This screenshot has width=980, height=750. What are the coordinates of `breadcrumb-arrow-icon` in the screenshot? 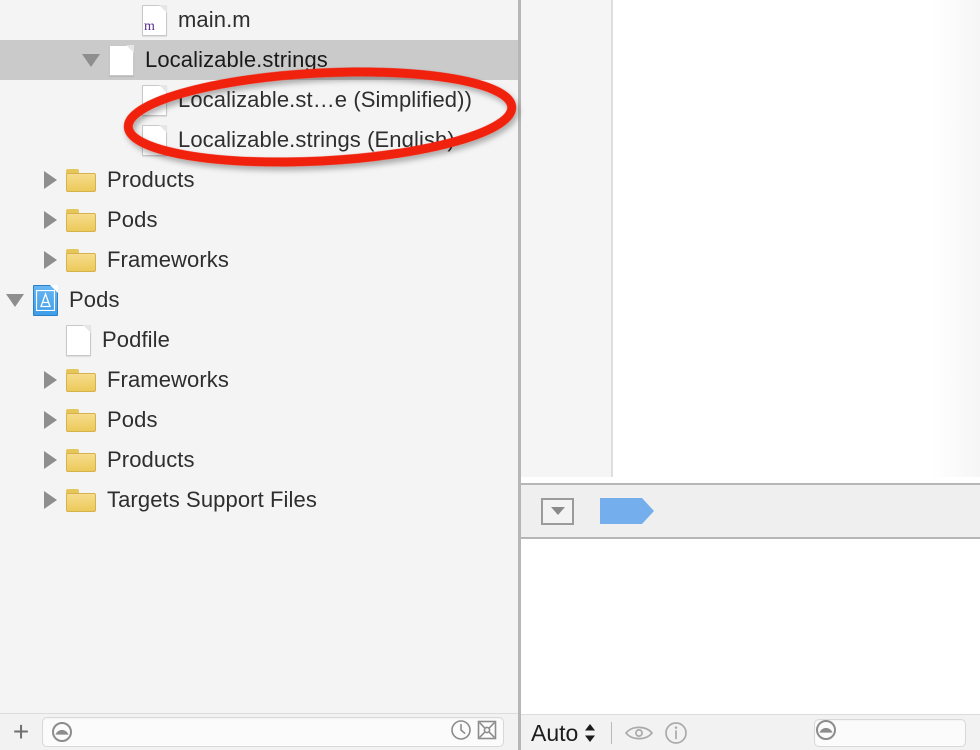 It's located at (627, 511).